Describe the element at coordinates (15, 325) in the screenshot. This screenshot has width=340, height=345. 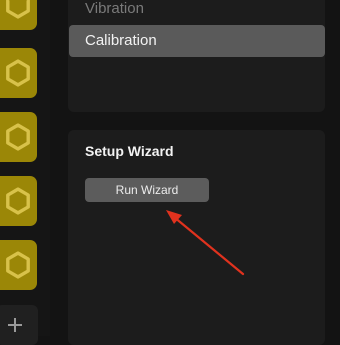
I see `plus-icon` at that location.